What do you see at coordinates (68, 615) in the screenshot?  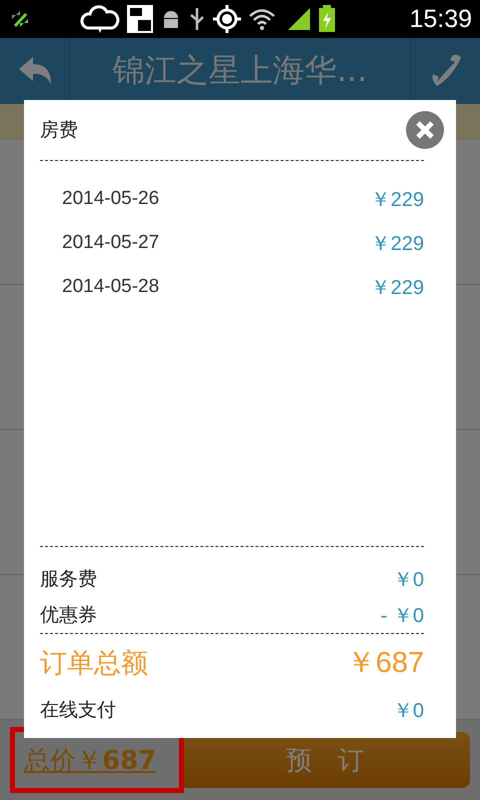 I see `fee-label: 优惠券` at bounding box center [68, 615].